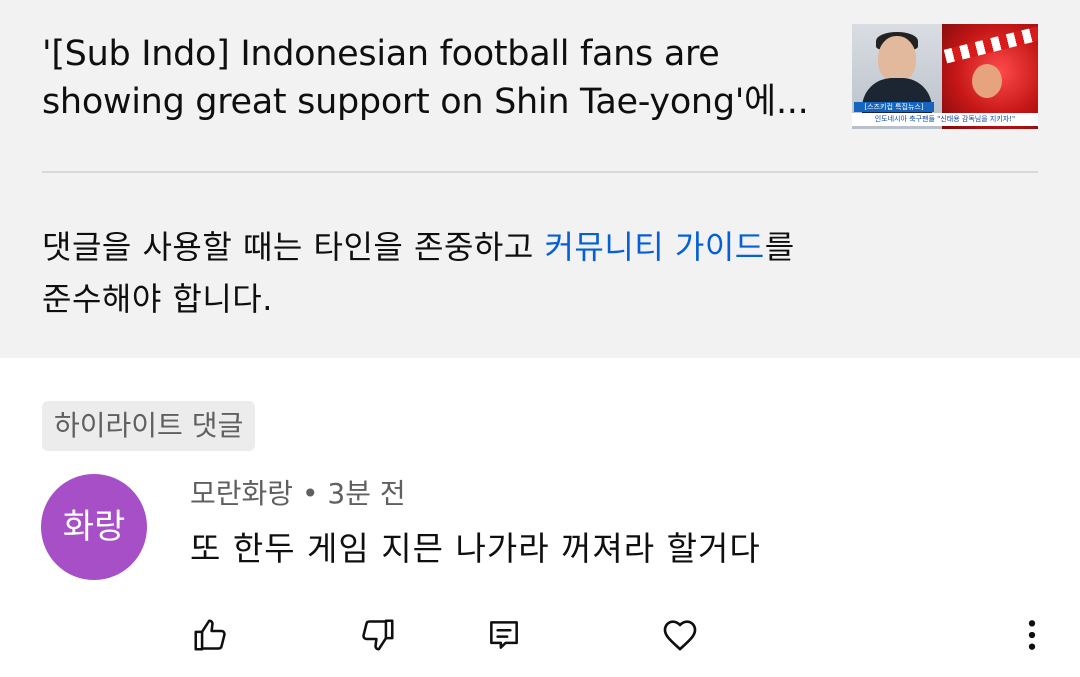 This screenshot has width=1080, height=677. What do you see at coordinates (894, 107) in the screenshot?
I see `thumbnail-caption-top: [스즈키컵 특집뉴스]` at bounding box center [894, 107].